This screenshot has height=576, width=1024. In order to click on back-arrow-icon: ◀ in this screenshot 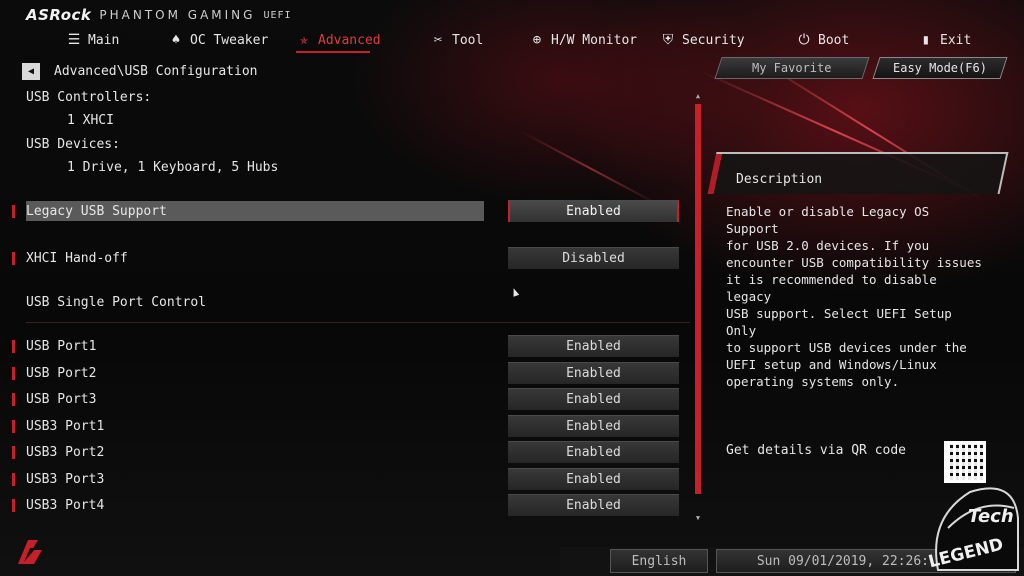, I will do `click(31, 71)`.